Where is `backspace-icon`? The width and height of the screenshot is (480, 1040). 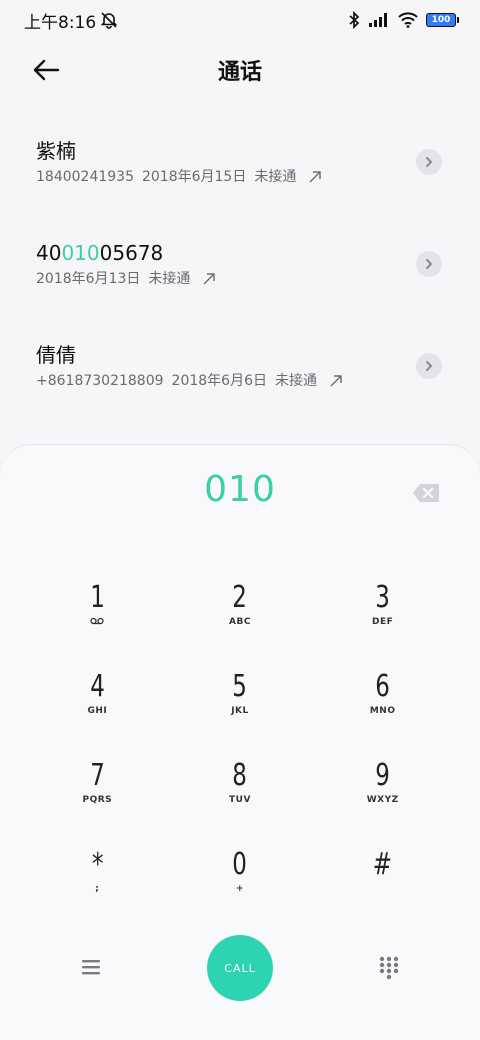 backspace-icon is located at coordinates (426, 493).